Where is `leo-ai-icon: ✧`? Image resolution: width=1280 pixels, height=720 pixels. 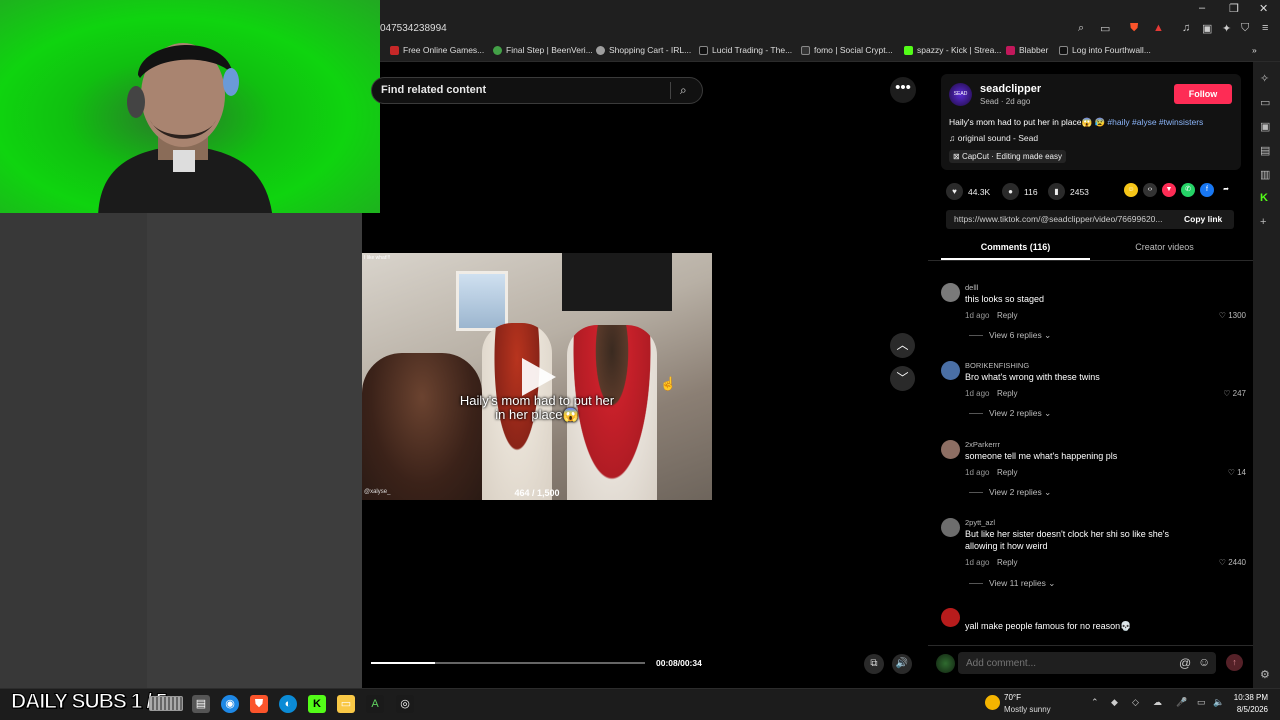 leo-ai-icon: ✧ is located at coordinates (1264, 78).